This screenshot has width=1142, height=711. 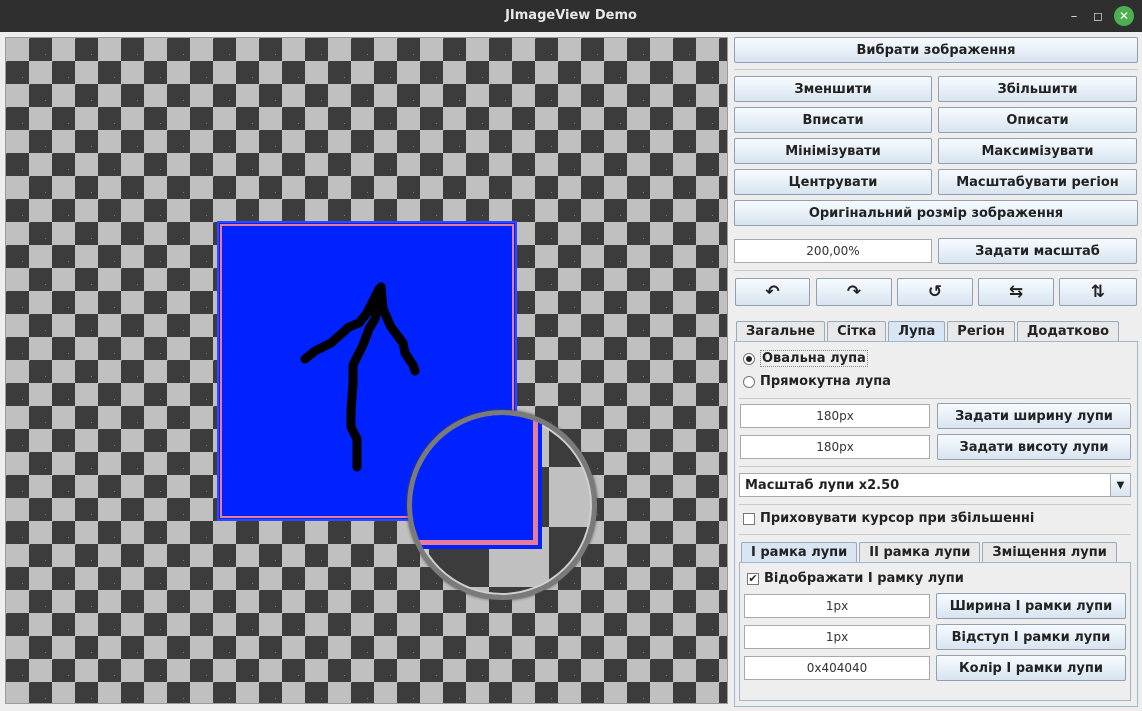 I want to click on show-frame1-checkbox: ✔ Відображати I рамку лупи, so click(x=855, y=578).